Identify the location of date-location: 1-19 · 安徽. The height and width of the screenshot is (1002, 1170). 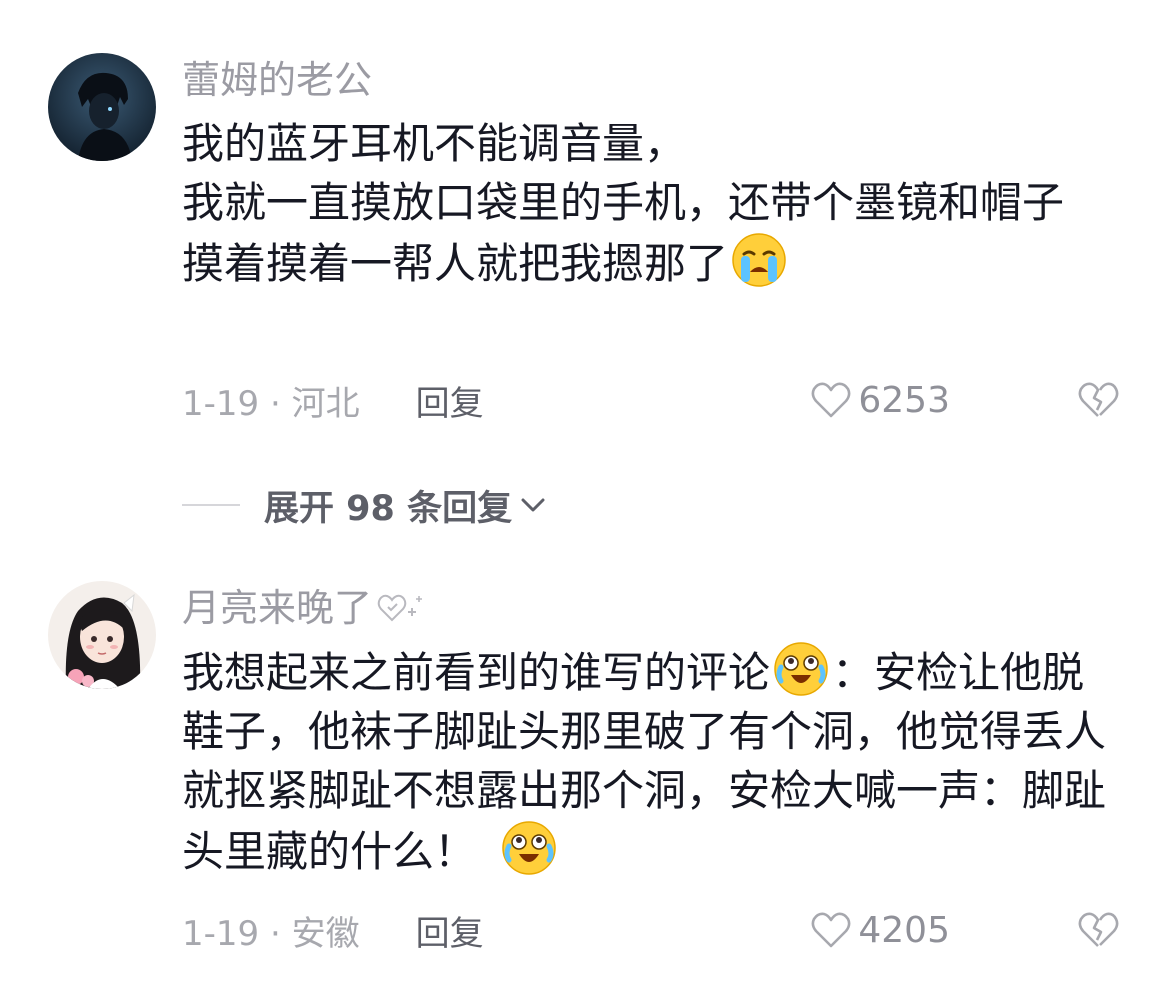
(271, 933).